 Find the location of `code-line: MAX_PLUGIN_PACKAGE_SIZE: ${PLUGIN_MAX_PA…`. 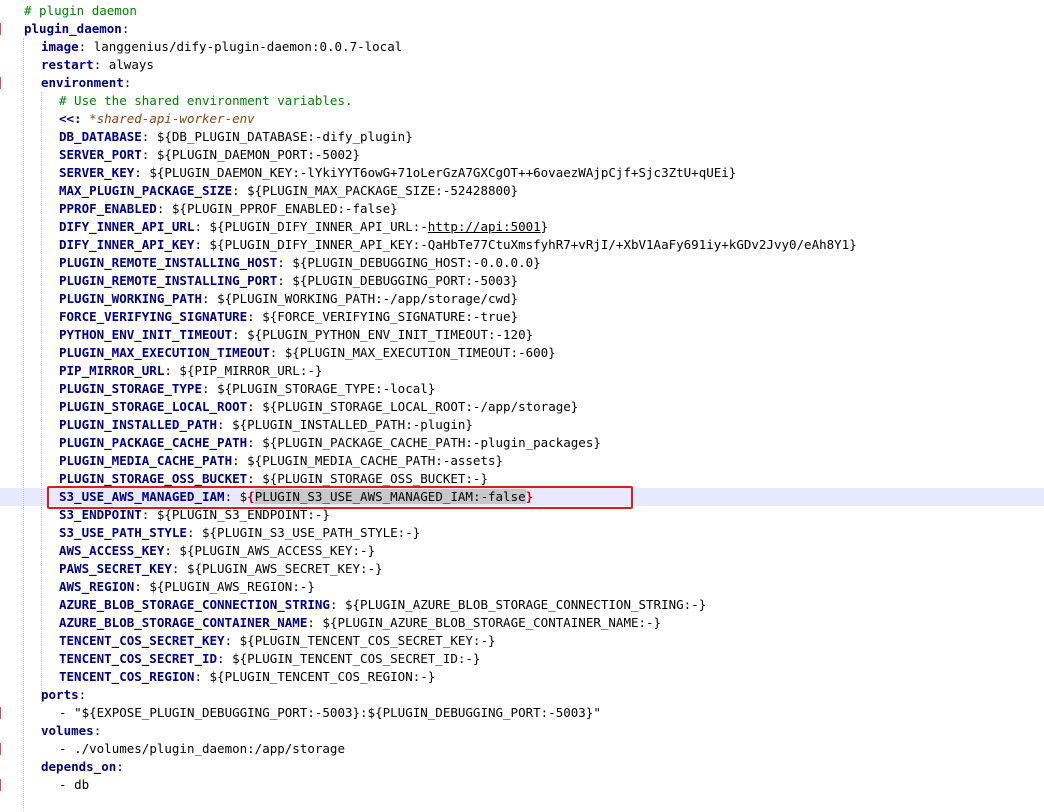

code-line: MAX_PLUGIN_PACKAGE_SIZE: ${PLUGIN_MAX_PA… is located at coordinates (522, 191).